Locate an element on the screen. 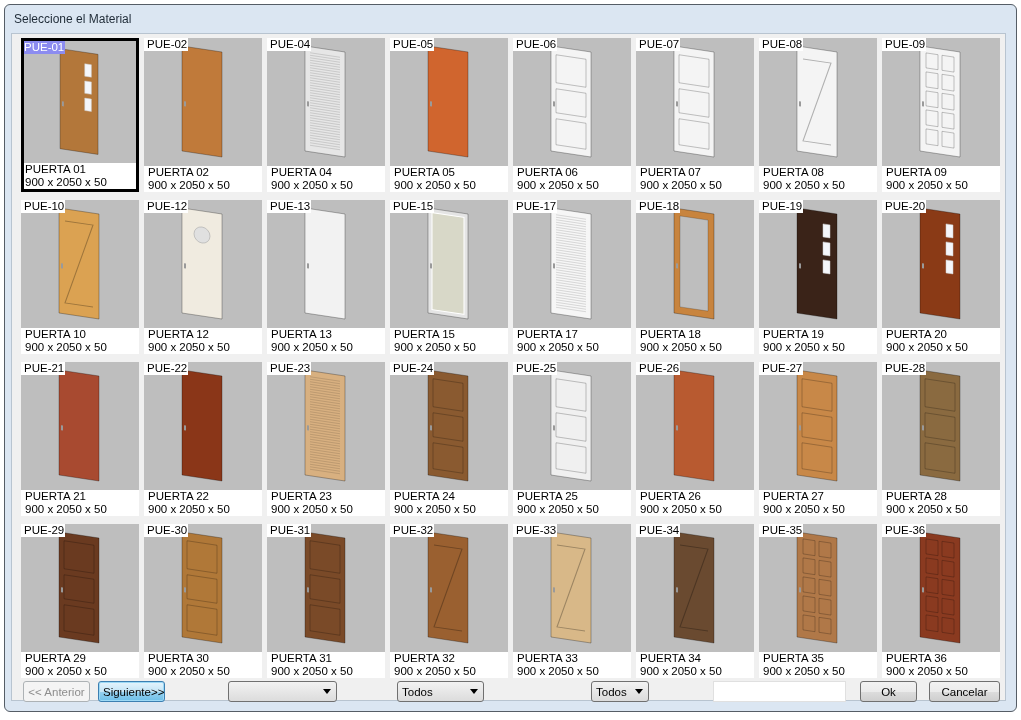 The width and height of the screenshot is (1021, 720). door-name: PUERTA 19 is located at coordinates (793, 334).